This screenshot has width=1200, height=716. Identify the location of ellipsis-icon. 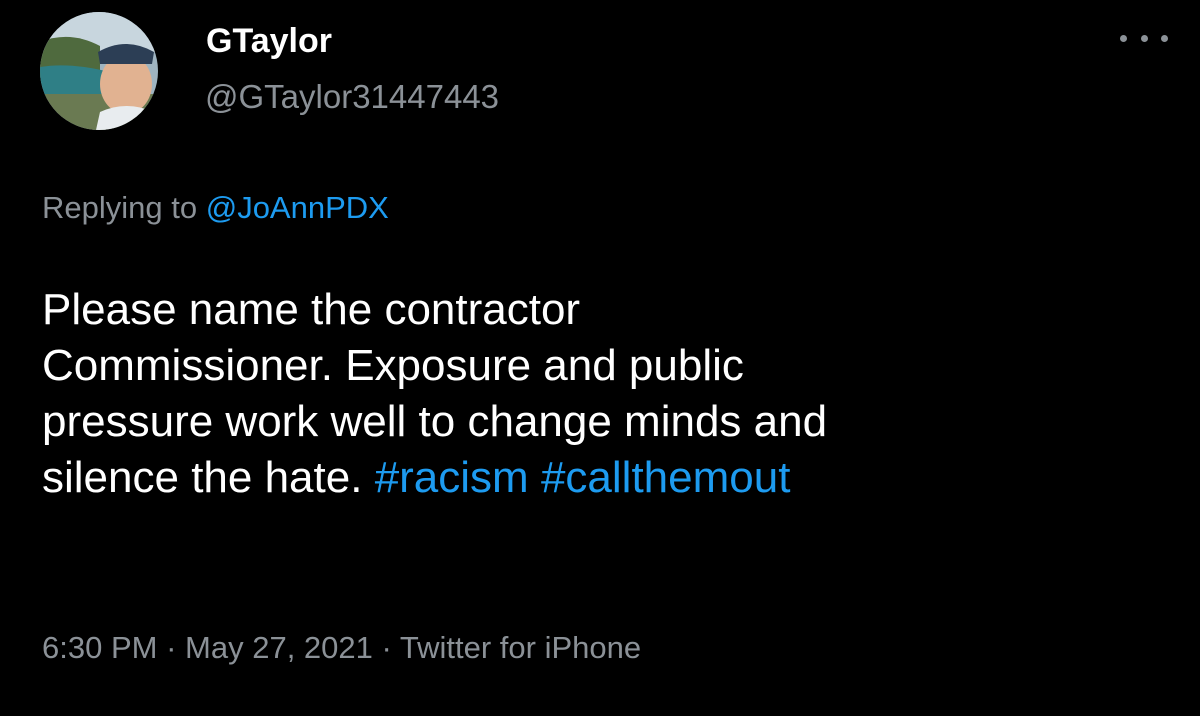
(1144, 38).